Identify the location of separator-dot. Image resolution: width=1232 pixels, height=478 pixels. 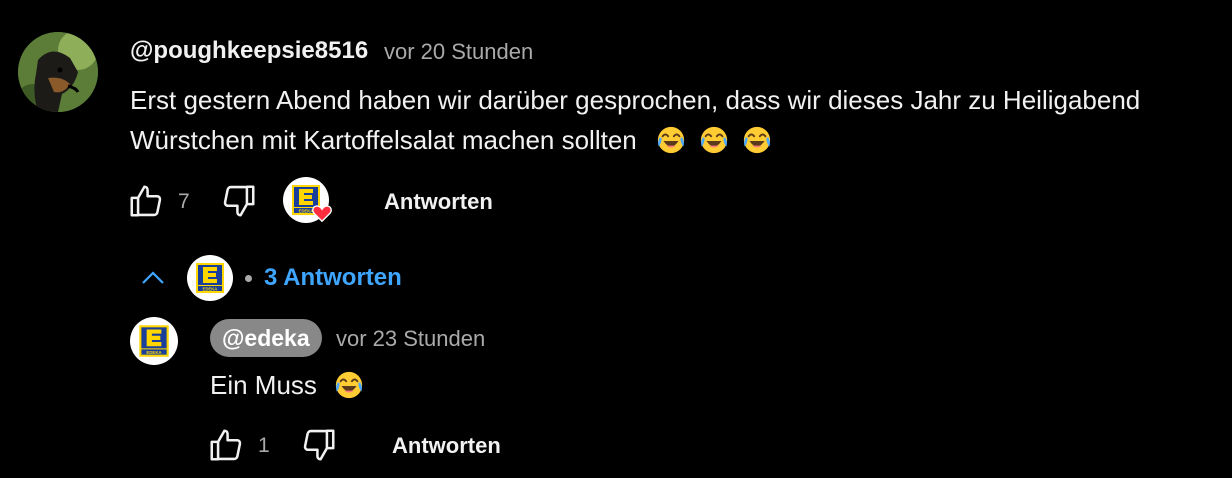
(248, 278).